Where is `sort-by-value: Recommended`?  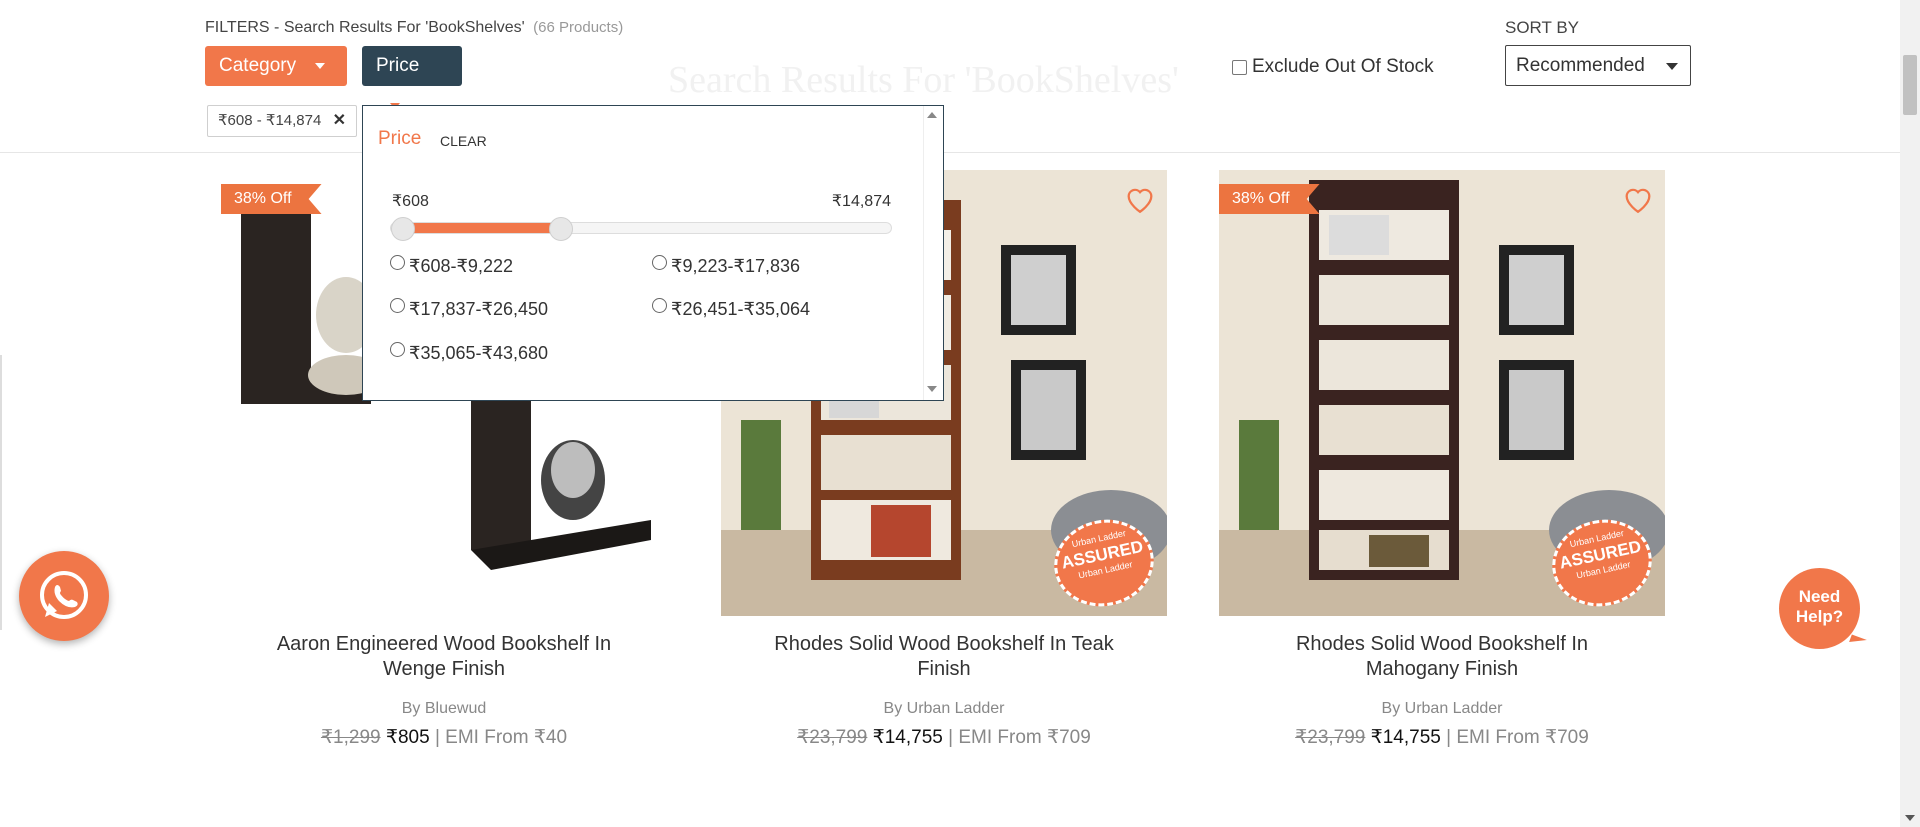 sort-by-value: Recommended is located at coordinates (1580, 65).